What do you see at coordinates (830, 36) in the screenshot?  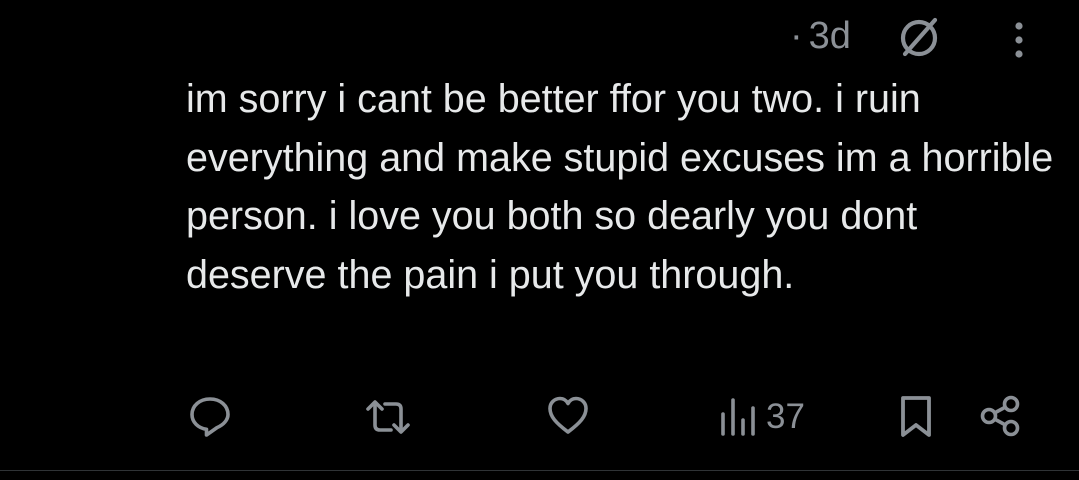 I see `post-timestamp: 3d` at bounding box center [830, 36].